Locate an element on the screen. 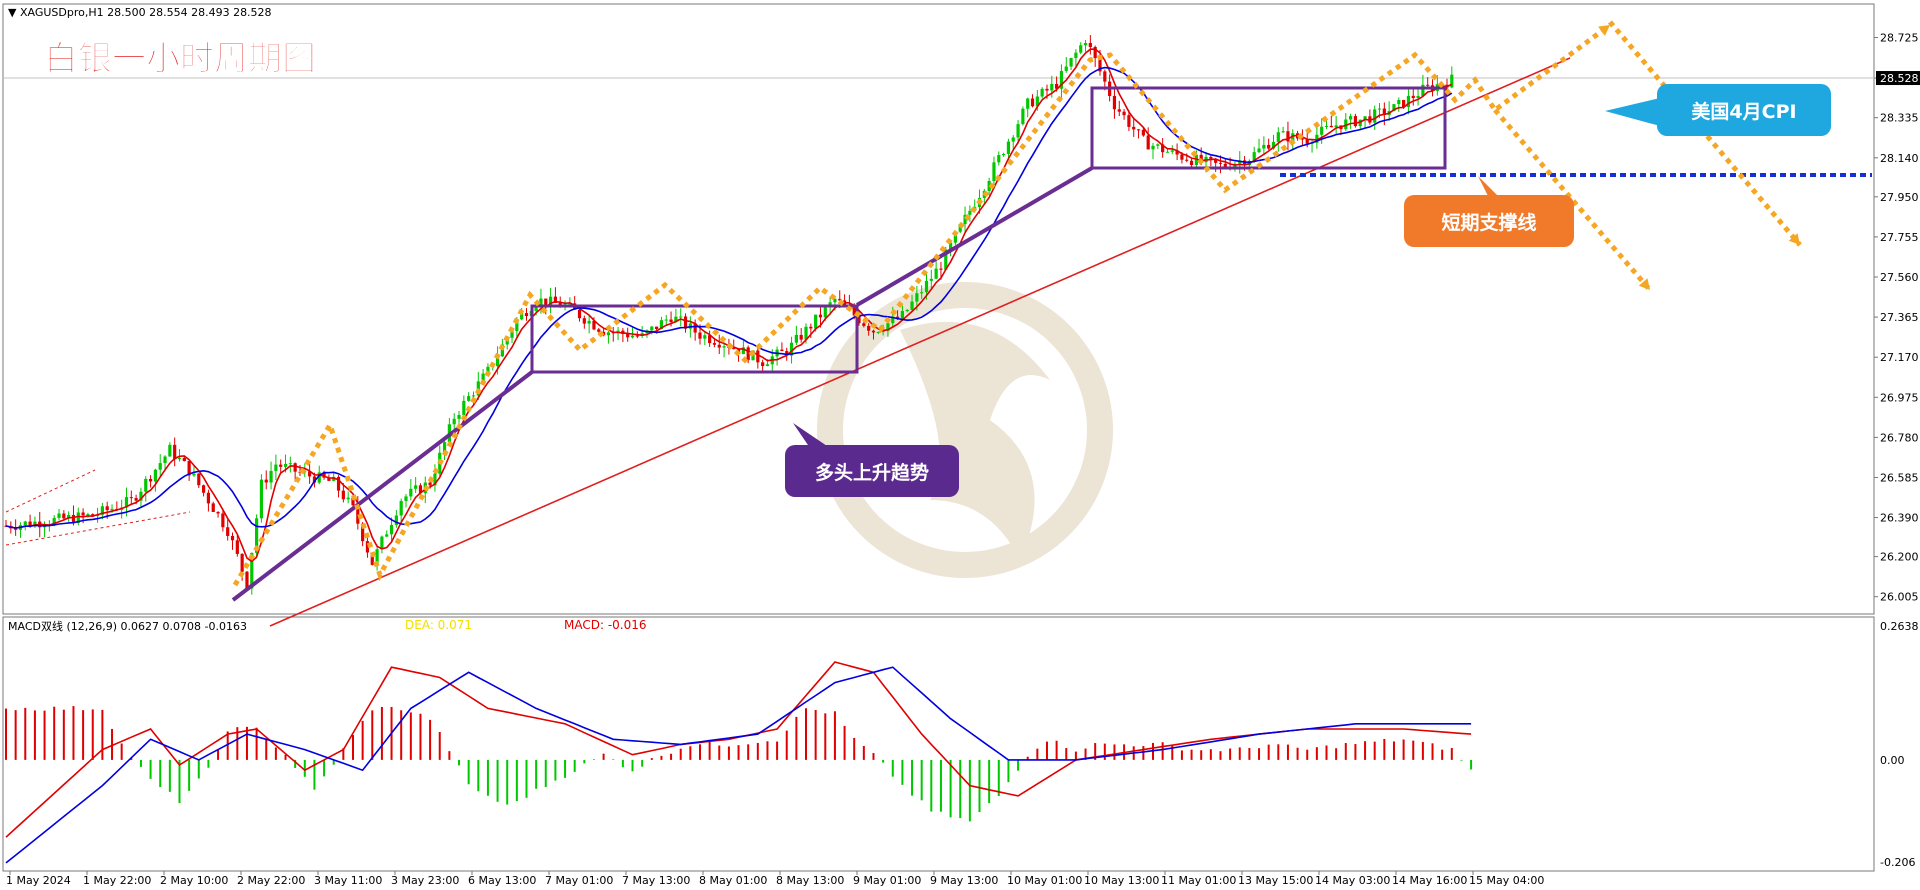 This screenshot has height=890, width=1920. x-tick-label: 1 May 2024 is located at coordinates (38, 880).